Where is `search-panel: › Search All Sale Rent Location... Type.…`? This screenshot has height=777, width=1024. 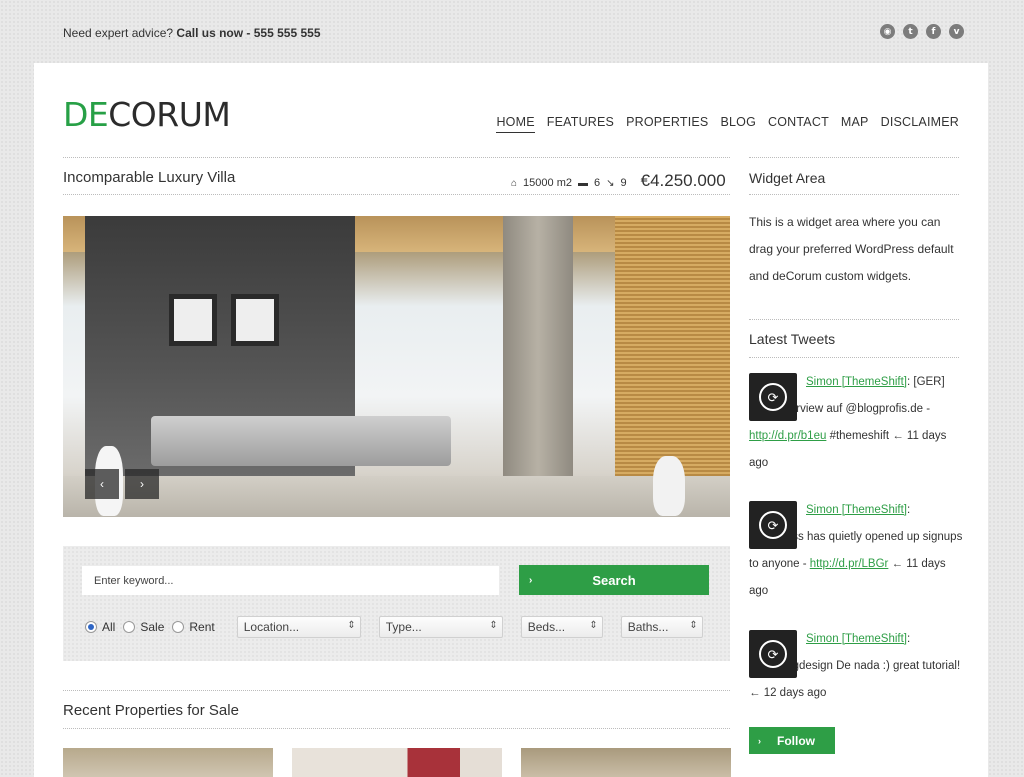 search-panel: › Search All Sale Rent Location... Type.… is located at coordinates (396, 603).